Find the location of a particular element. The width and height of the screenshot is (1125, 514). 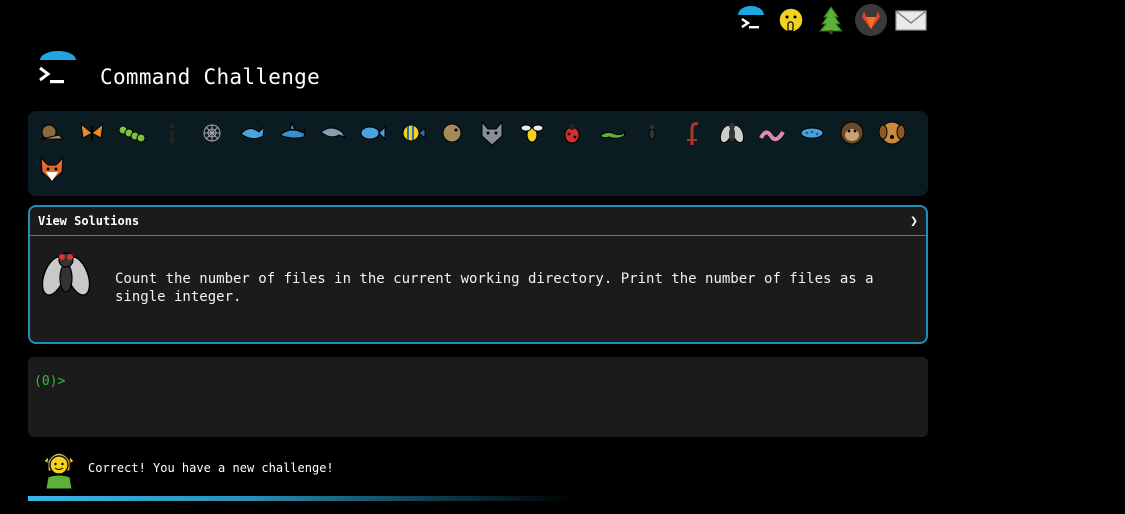

animal-butterfly-icon is located at coordinates (92, 133).